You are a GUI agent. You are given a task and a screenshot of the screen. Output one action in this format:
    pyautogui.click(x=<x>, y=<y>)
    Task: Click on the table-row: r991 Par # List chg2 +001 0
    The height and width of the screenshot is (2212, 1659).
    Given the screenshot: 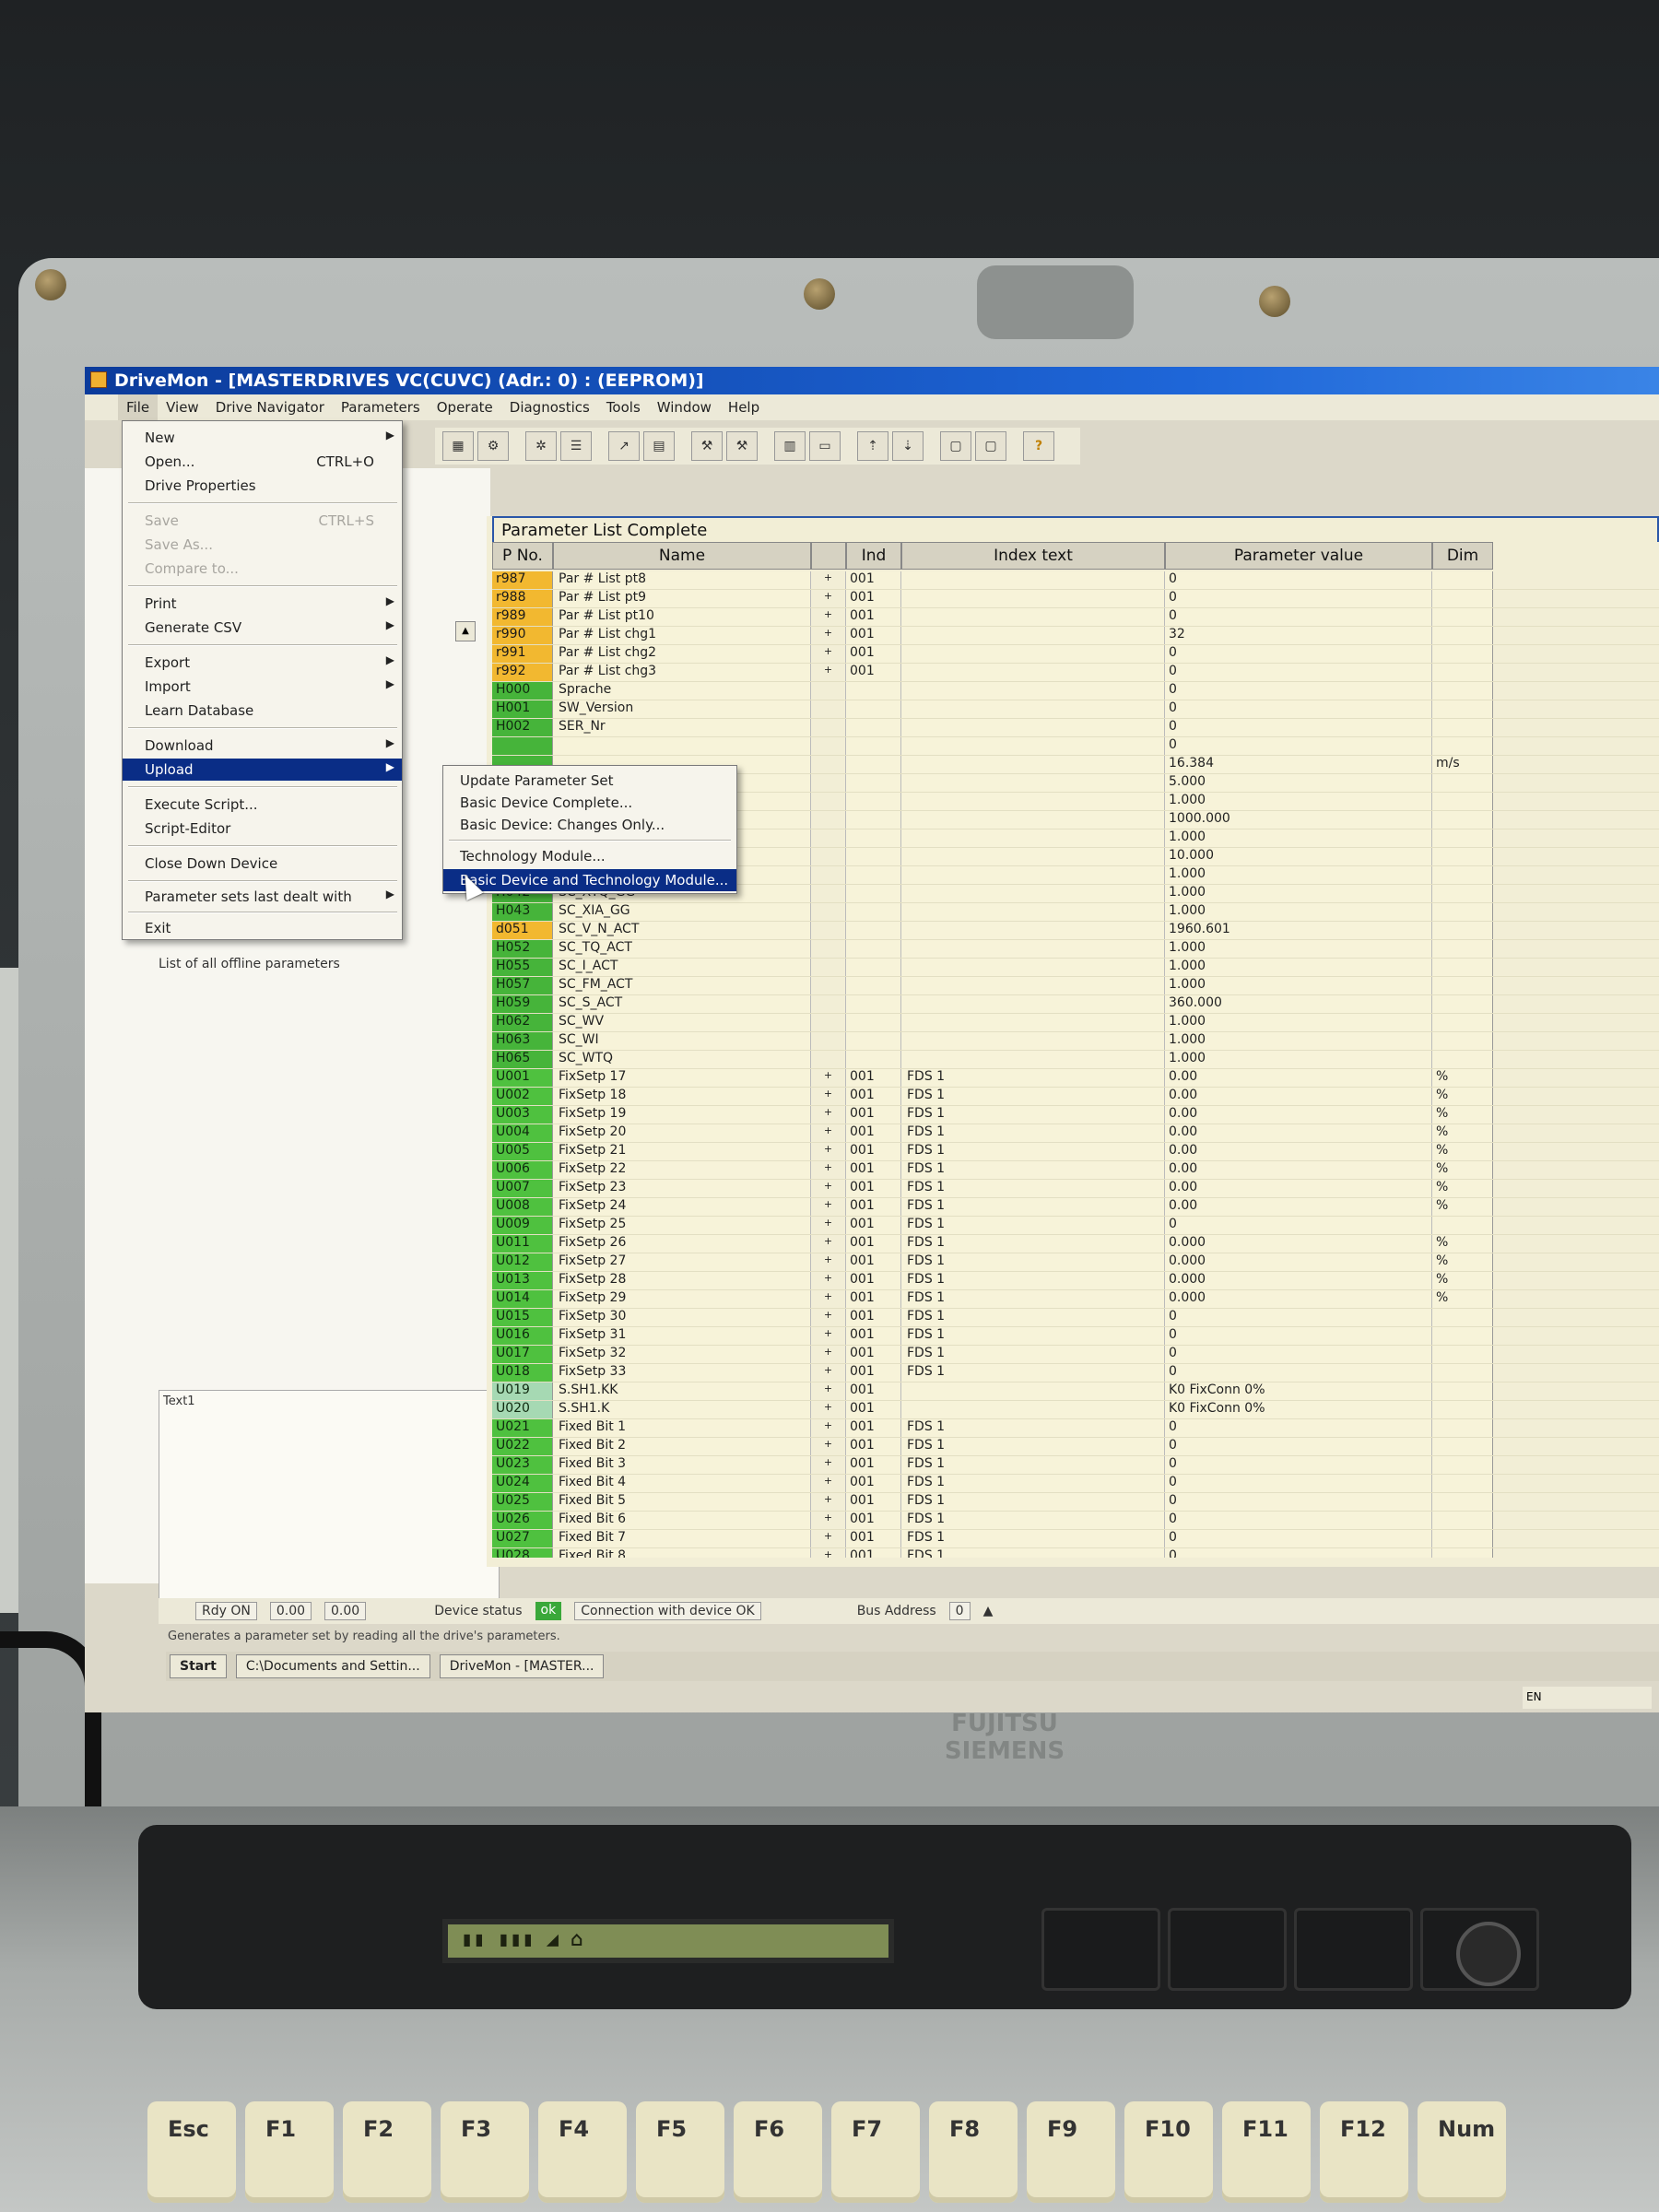 What is the action you would take?
    pyautogui.click(x=1075, y=654)
    